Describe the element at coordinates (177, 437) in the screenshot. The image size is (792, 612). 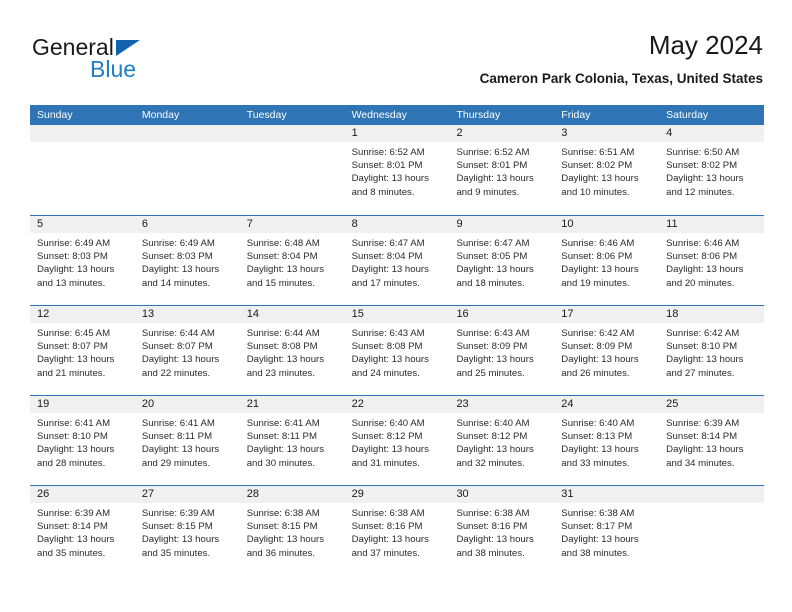
I see `sunset-text: Sunset: 8:11 PM` at that location.